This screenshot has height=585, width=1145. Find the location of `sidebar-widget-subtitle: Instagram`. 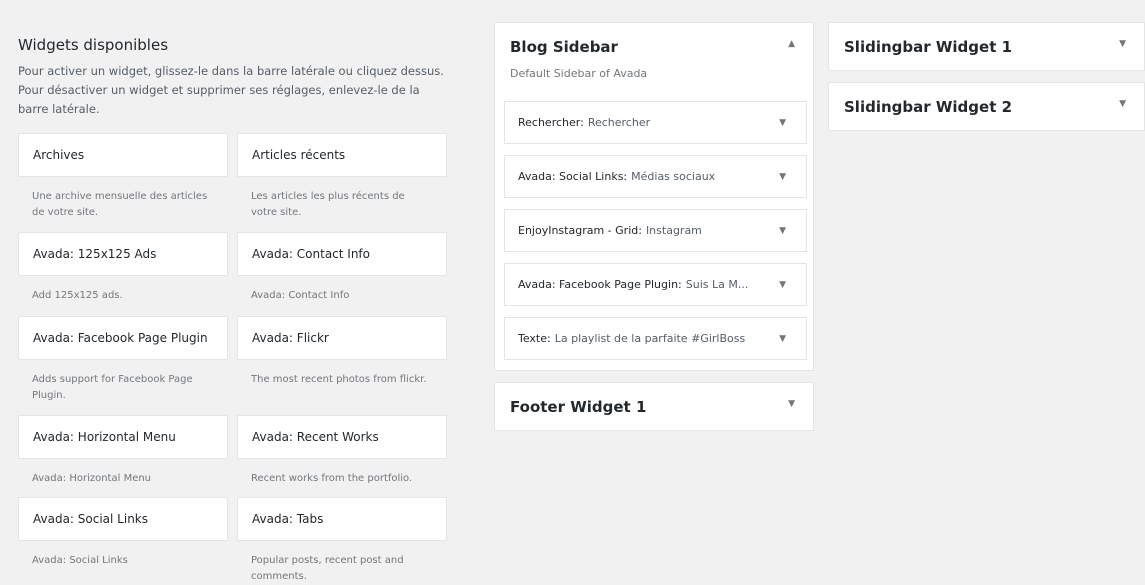

sidebar-widget-subtitle: Instagram is located at coordinates (673, 230).